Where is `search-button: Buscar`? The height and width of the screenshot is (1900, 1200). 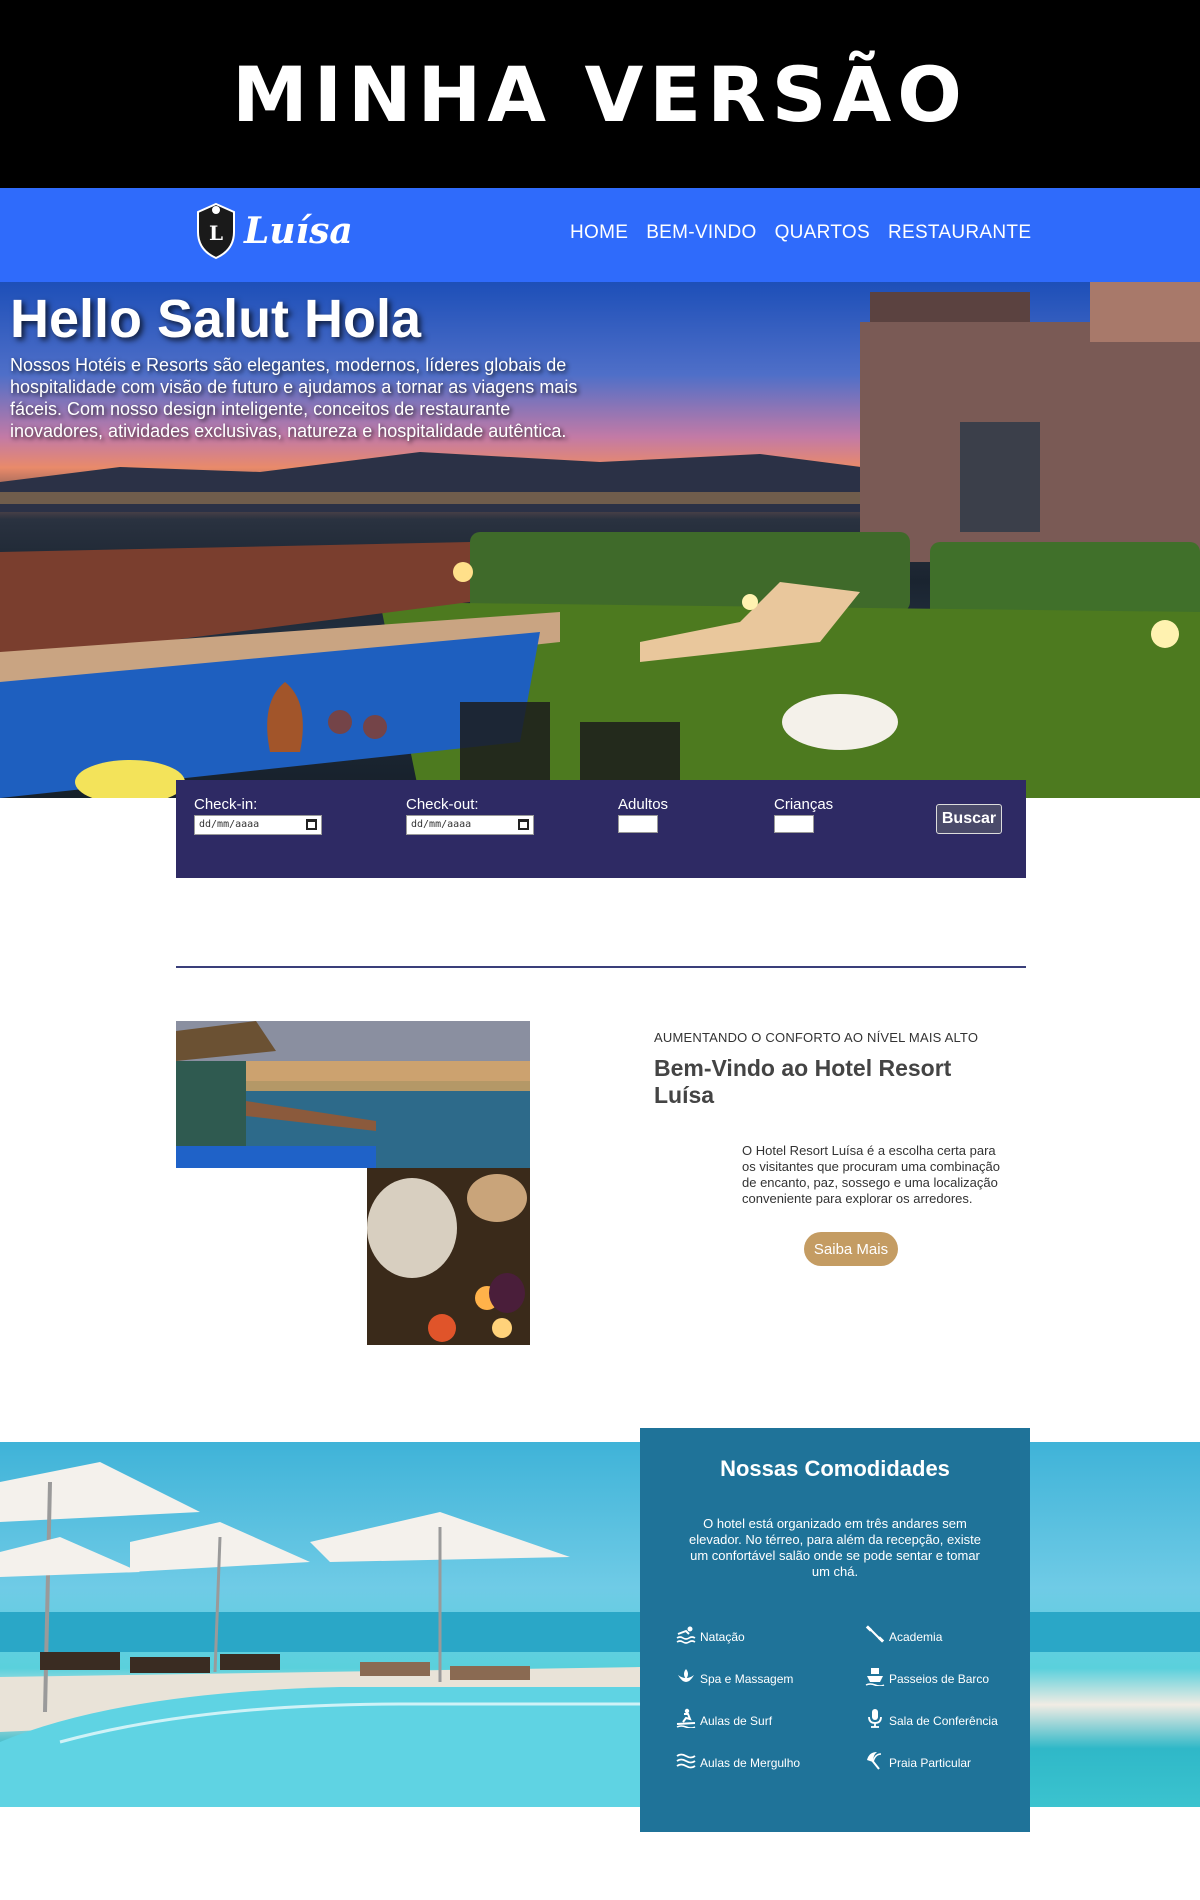 search-button: Buscar is located at coordinates (969, 819).